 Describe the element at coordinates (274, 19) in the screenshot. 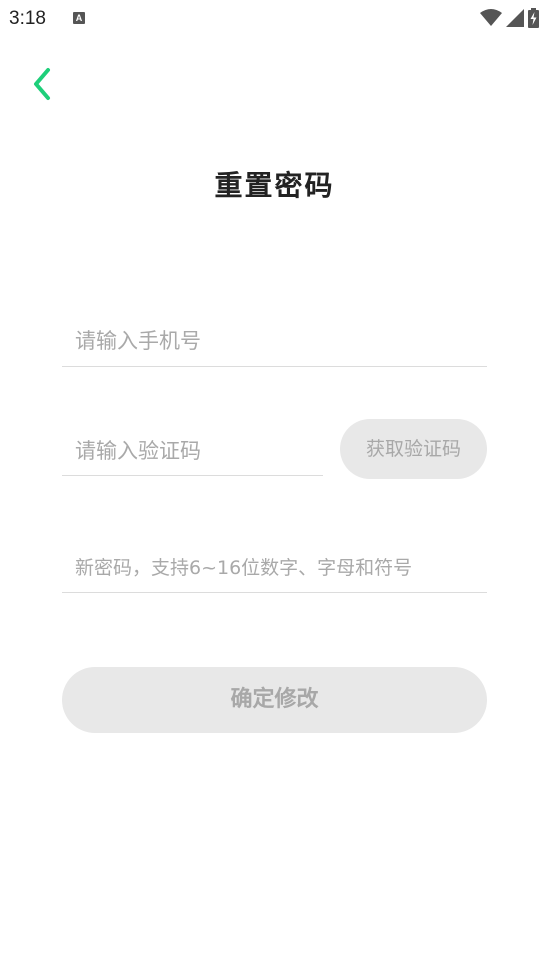

I see `status-bar: 3:18 A` at that location.